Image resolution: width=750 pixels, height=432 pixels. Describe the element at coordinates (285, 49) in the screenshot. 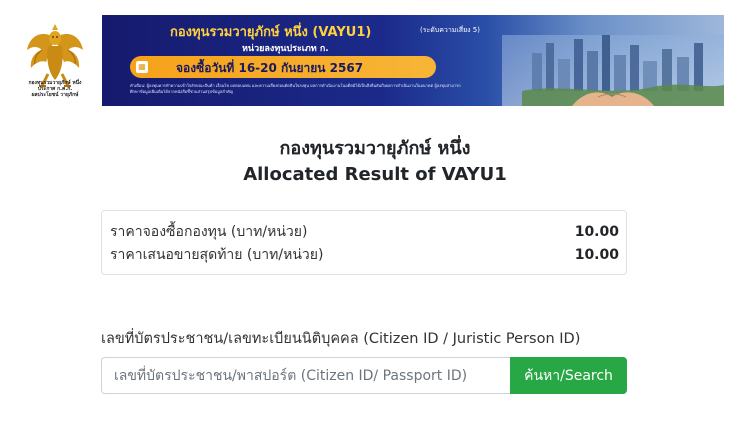

I see `banner-subtitle: หน่วยลงทุนประเภท ก.` at that location.